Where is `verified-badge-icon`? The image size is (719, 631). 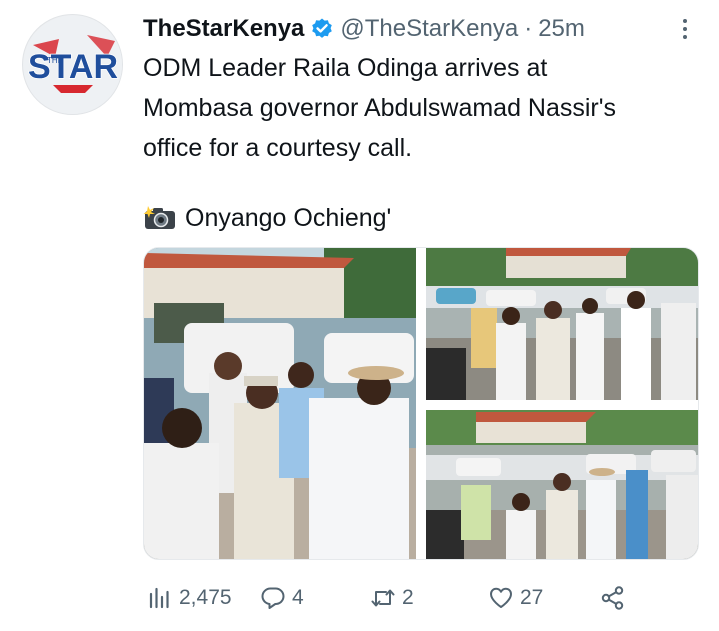
verified-badge-icon is located at coordinates (322, 28).